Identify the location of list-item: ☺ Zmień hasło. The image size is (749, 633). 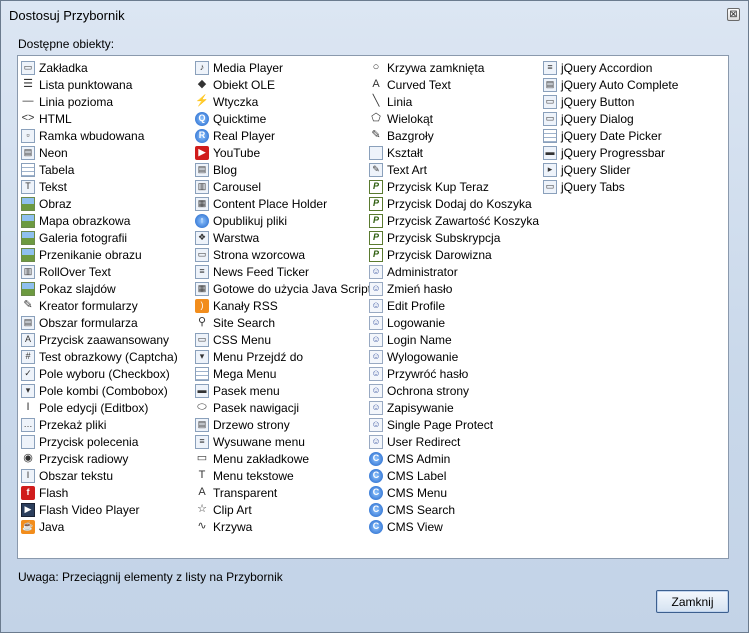
(454, 288).